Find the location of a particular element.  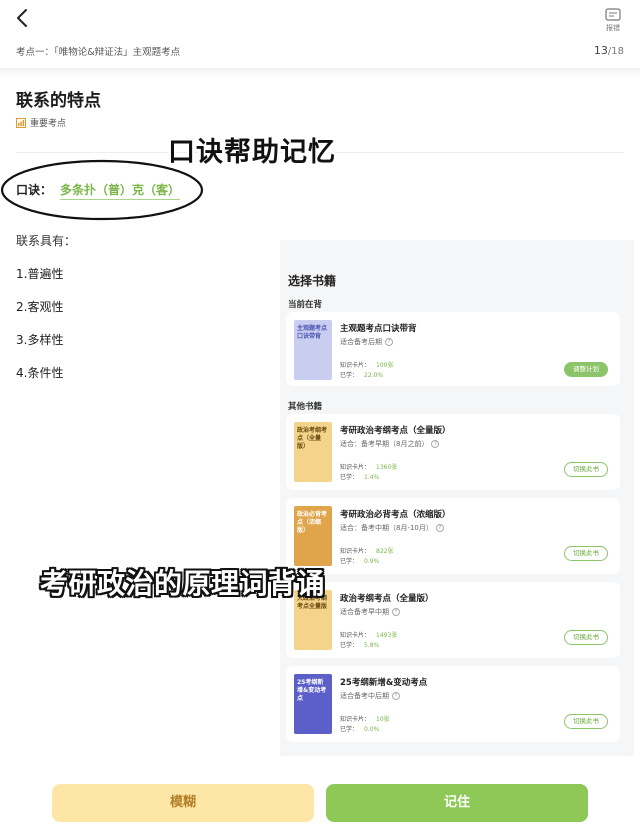

page-title: 联系的特点 is located at coordinates (58, 101).